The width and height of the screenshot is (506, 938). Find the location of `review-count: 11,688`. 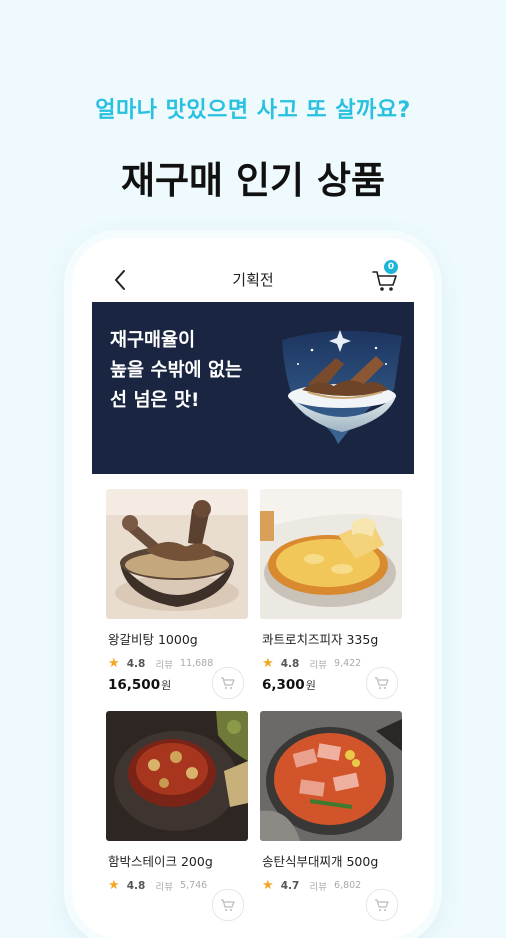

review-count: 11,688 is located at coordinates (197, 663).